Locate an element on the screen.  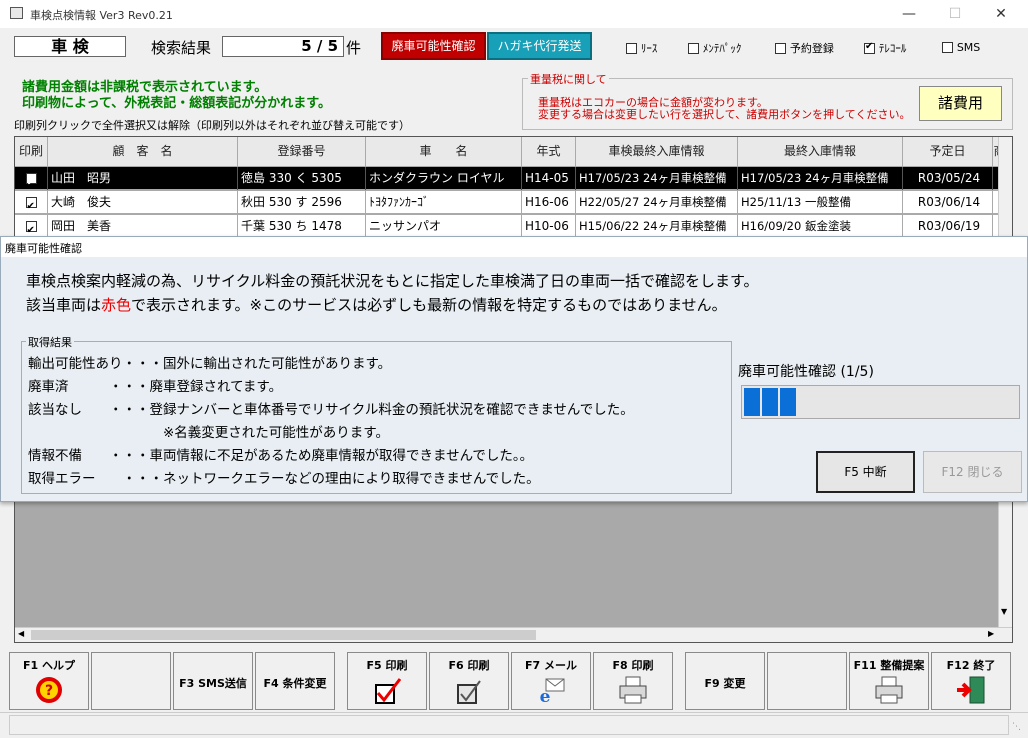
col-year: 年式 is located at coordinates (549, 151).